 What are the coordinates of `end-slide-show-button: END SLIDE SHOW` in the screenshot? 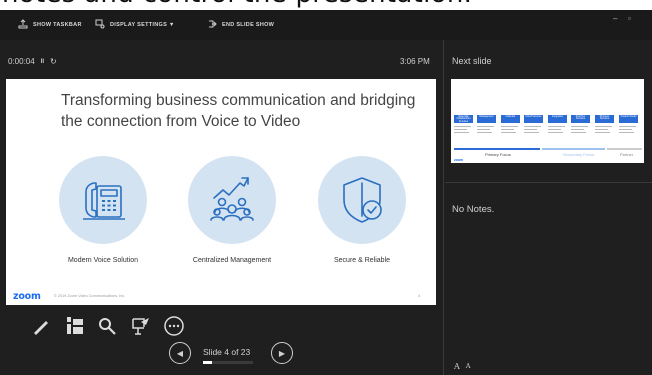 It's located at (240, 25).